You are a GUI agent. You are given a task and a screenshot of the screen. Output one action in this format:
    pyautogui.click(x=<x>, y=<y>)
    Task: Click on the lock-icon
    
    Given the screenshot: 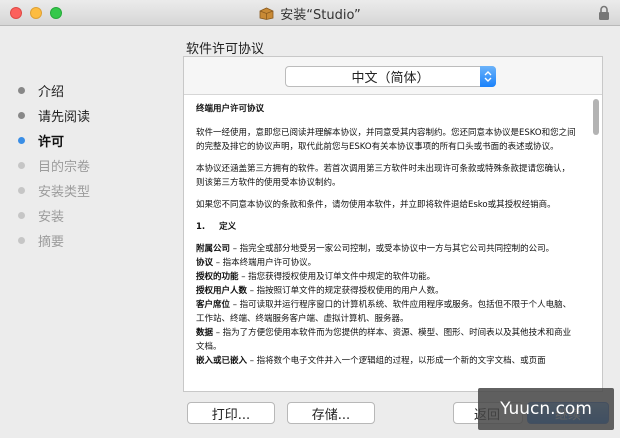 What is the action you would take?
    pyautogui.click(x=604, y=12)
    